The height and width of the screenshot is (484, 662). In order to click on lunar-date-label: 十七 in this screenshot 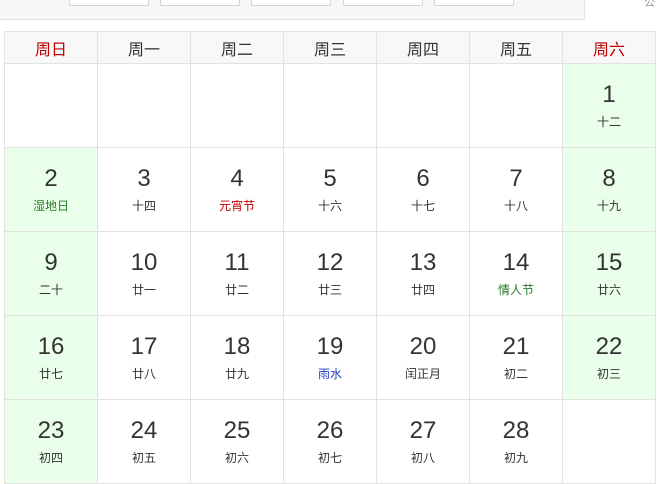, I will do `click(422, 206)`.